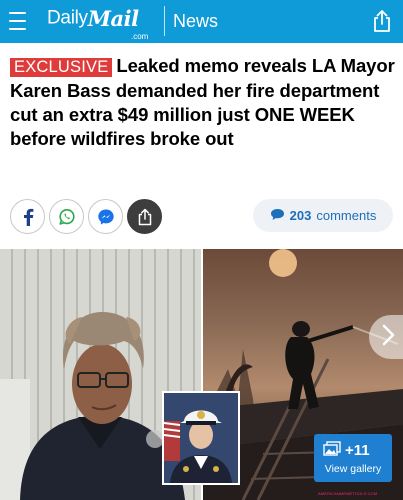 The image size is (403, 500). What do you see at coordinates (67, 18) in the screenshot?
I see `logo-daily: Daily` at bounding box center [67, 18].